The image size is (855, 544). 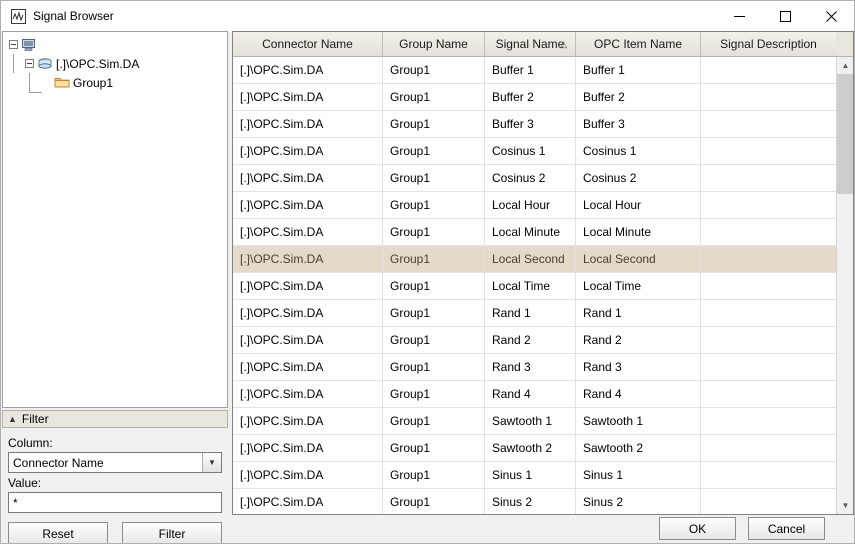 I want to click on table-row: [.]\OPC.Sim.DA Group1 Cosinus 2 Cosinus 2, so click(x=543, y=178).